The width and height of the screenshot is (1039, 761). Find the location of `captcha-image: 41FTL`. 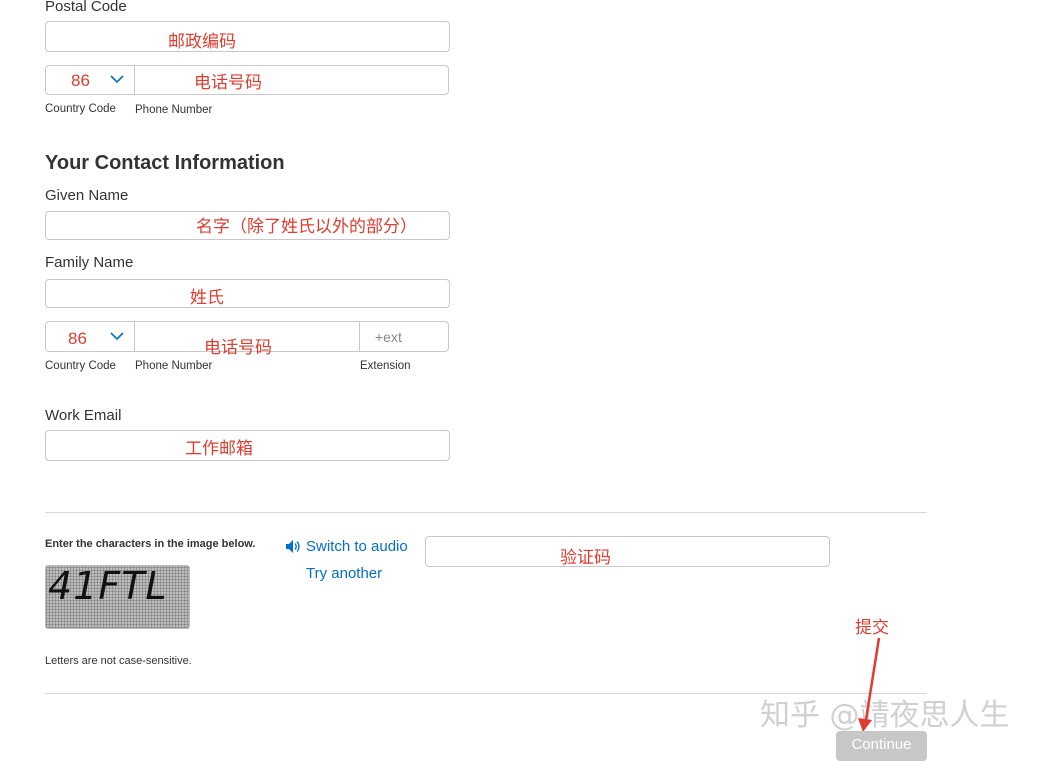

captcha-image: 41FTL is located at coordinates (117, 597).